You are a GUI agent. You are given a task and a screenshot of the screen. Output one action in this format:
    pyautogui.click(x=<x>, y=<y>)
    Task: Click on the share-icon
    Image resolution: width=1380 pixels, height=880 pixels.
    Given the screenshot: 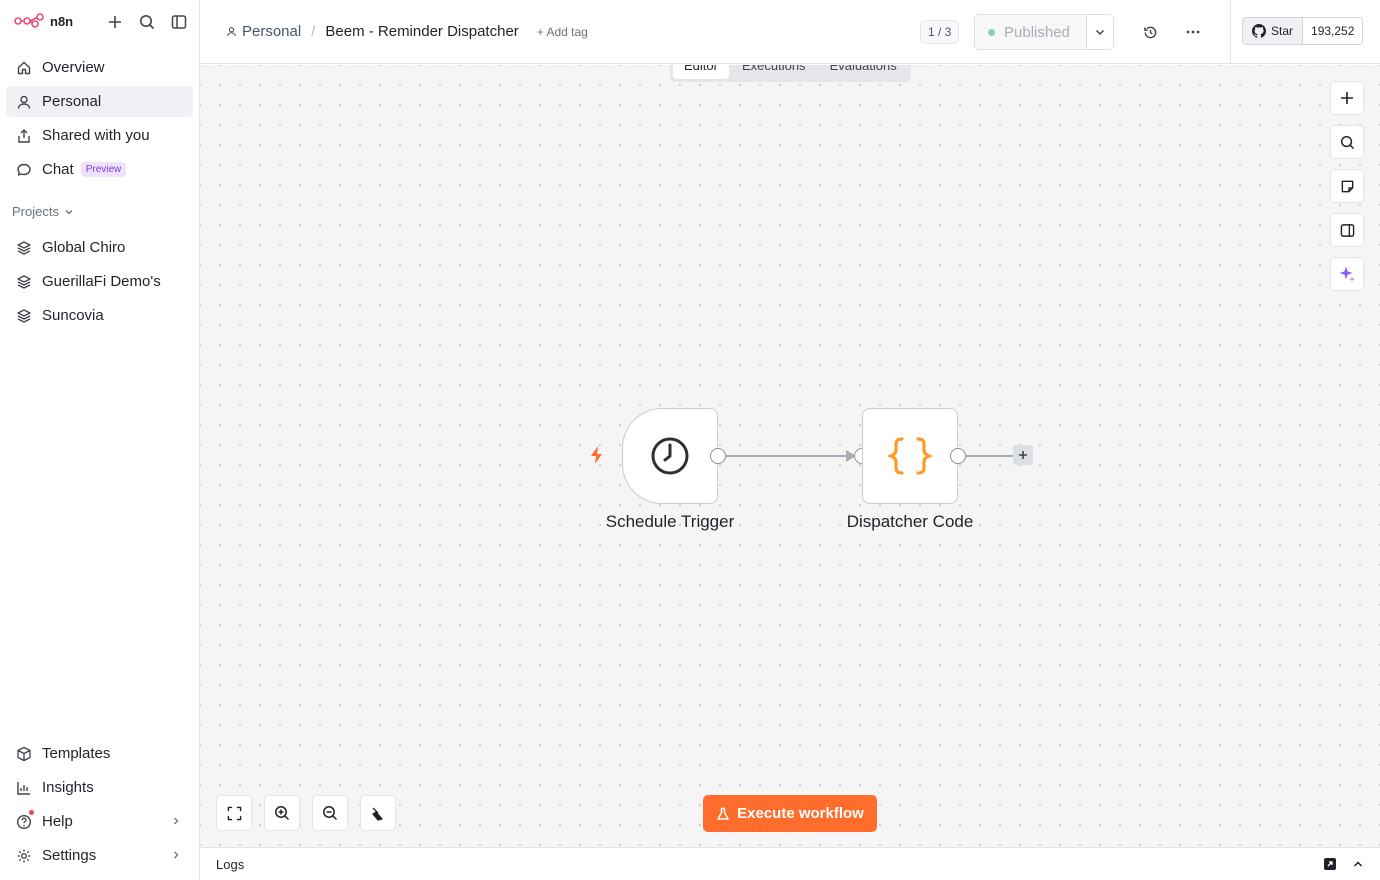 What is the action you would take?
    pyautogui.click(x=24, y=136)
    